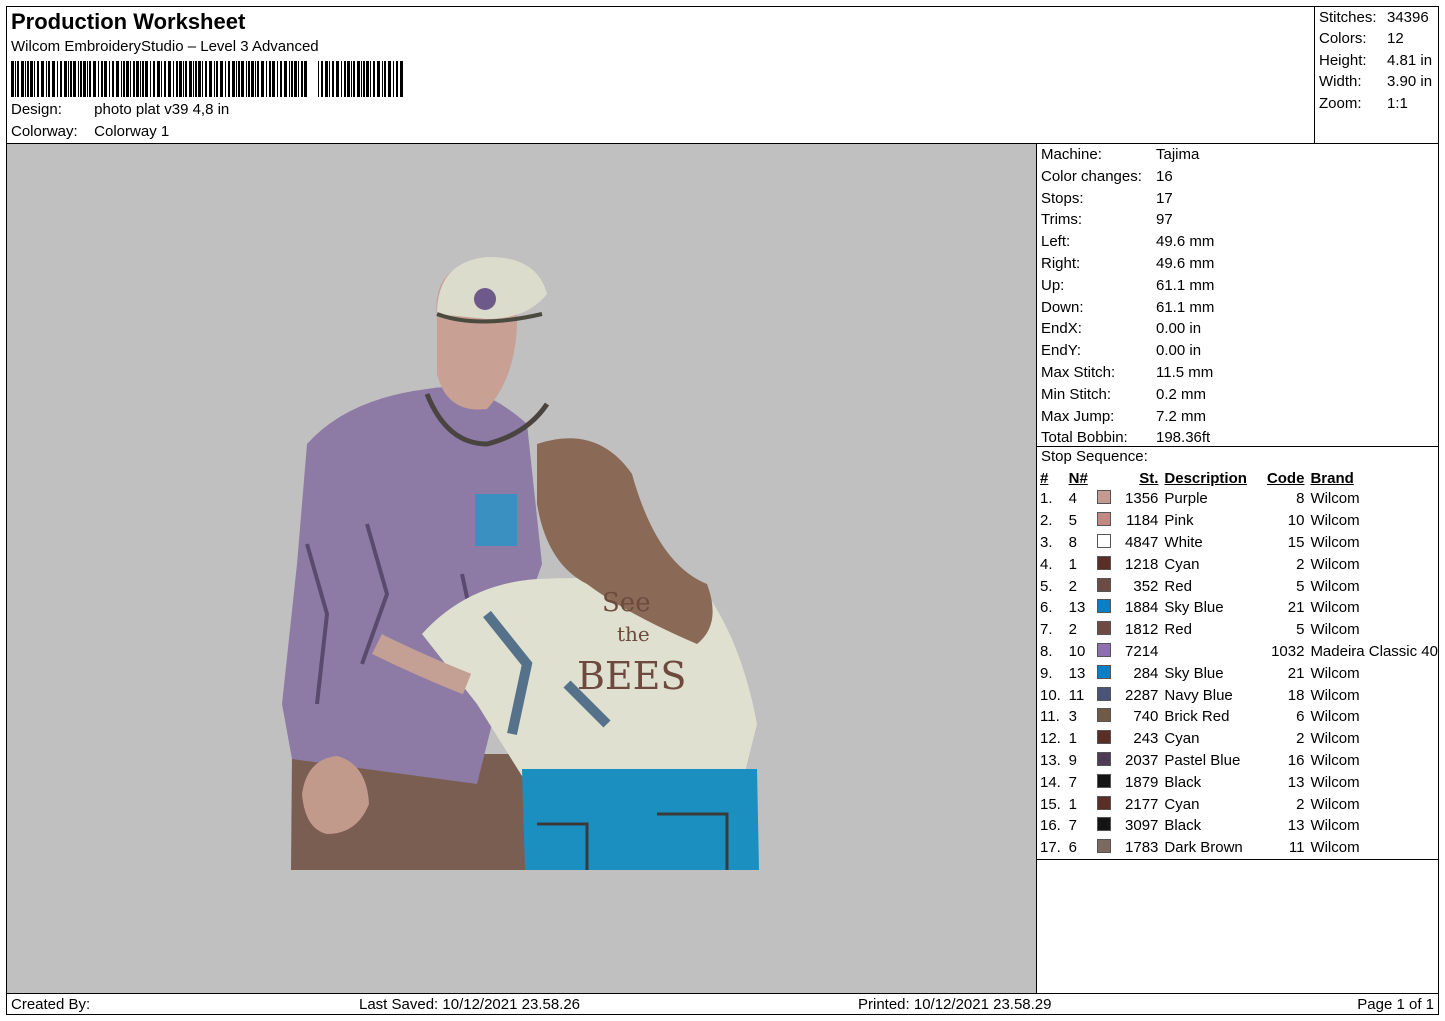  Describe the element at coordinates (1046, 673) in the screenshot. I see `row-index: 9.` at that location.